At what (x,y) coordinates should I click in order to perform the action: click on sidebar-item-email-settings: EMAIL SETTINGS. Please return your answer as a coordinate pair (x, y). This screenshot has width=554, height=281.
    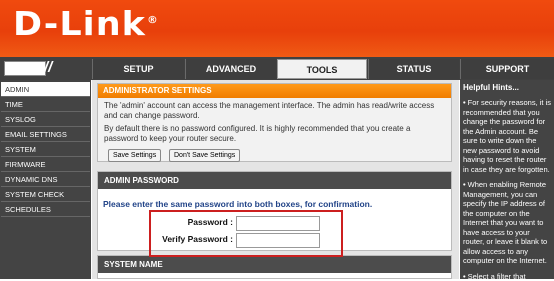
    Looking at the image, I should click on (45, 134).